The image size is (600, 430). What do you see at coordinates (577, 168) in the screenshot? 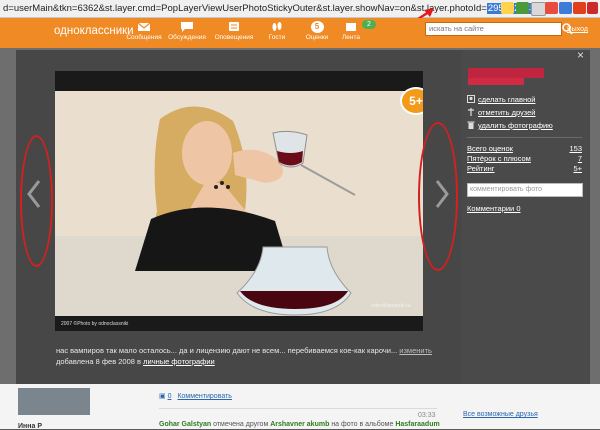
I see `stat-value: 5+` at bounding box center [577, 168].